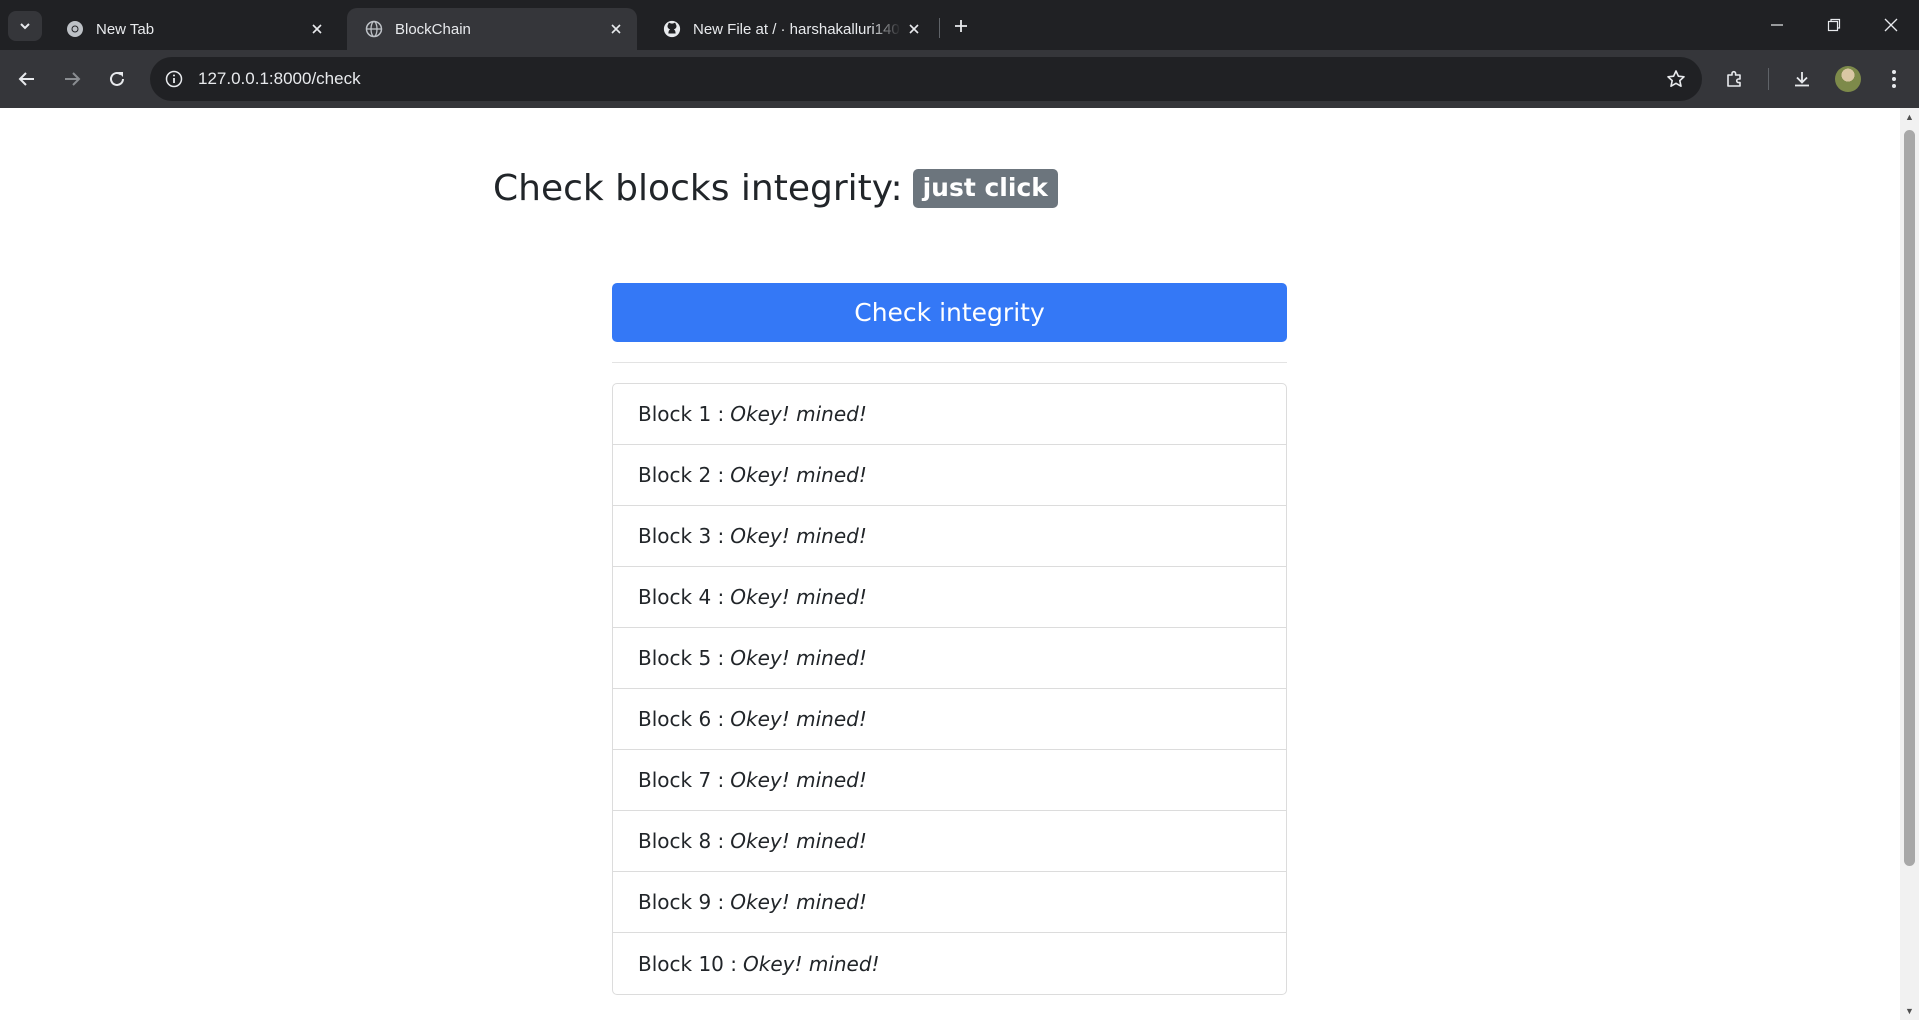  Describe the element at coordinates (1848, 79) in the screenshot. I see `profile-avatar` at that location.